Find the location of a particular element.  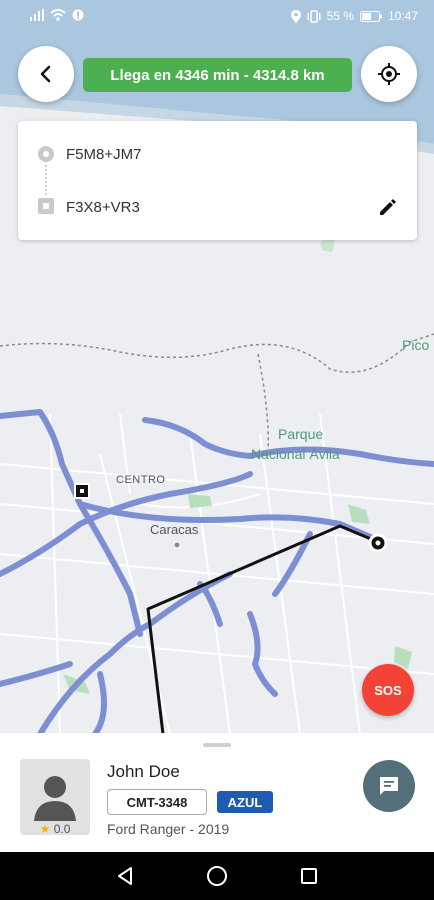

locate-button is located at coordinates (389, 74).